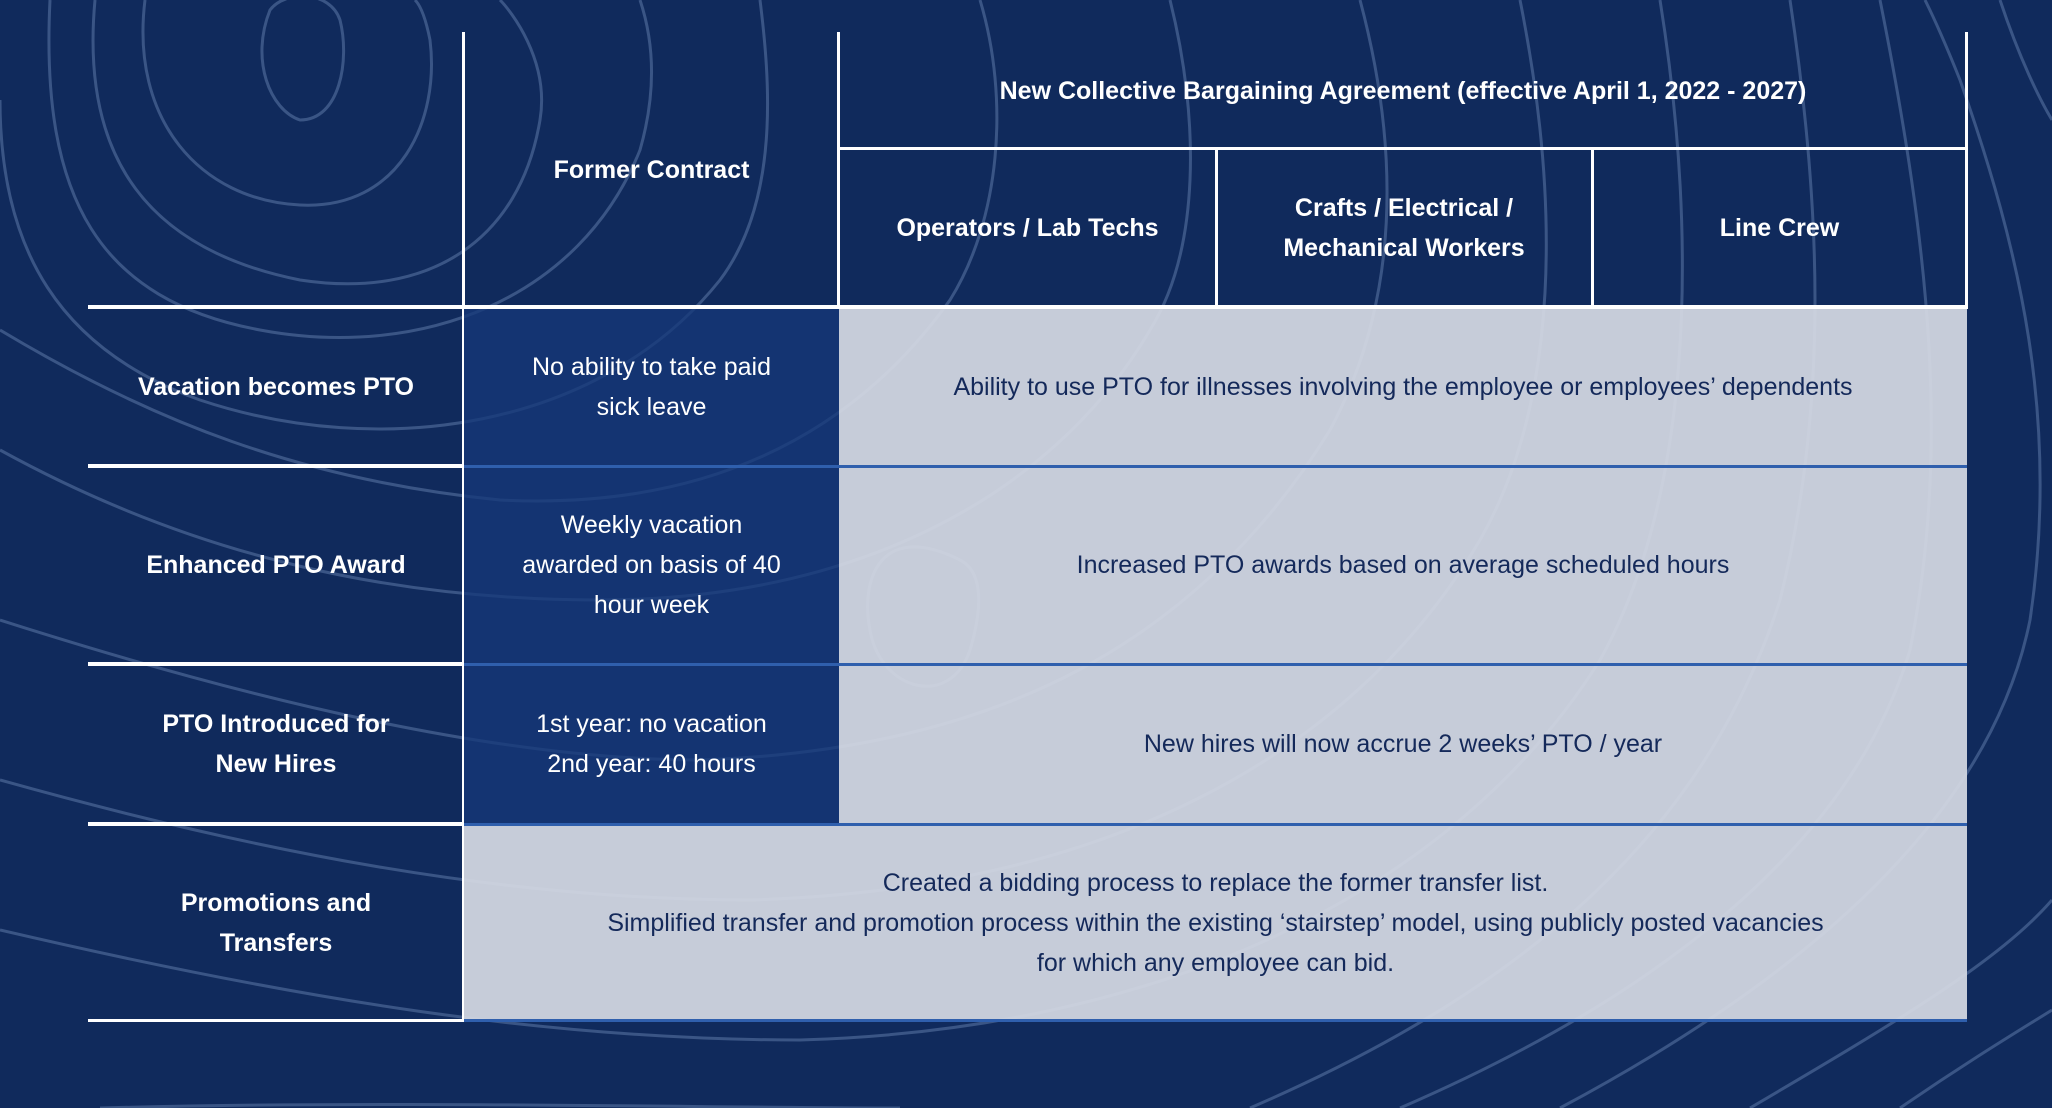 This screenshot has height=1108, width=2052. What do you see at coordinates (651, 744) in the screenshot?
I see `former-cell-new-hires: 1st year: no vacation 2nd year: 40 hours` at bounding box center [651, 744].